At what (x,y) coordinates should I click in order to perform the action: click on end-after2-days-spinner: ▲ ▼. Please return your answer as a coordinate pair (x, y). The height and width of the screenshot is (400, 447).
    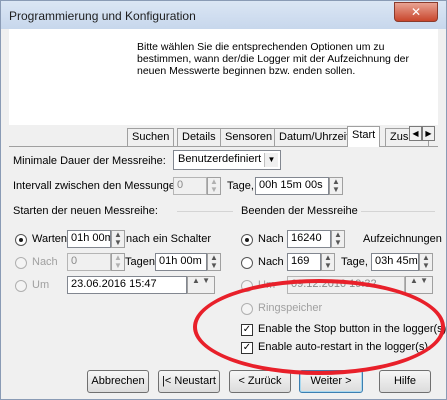
    Looking at the image, I should click on (328, 262).